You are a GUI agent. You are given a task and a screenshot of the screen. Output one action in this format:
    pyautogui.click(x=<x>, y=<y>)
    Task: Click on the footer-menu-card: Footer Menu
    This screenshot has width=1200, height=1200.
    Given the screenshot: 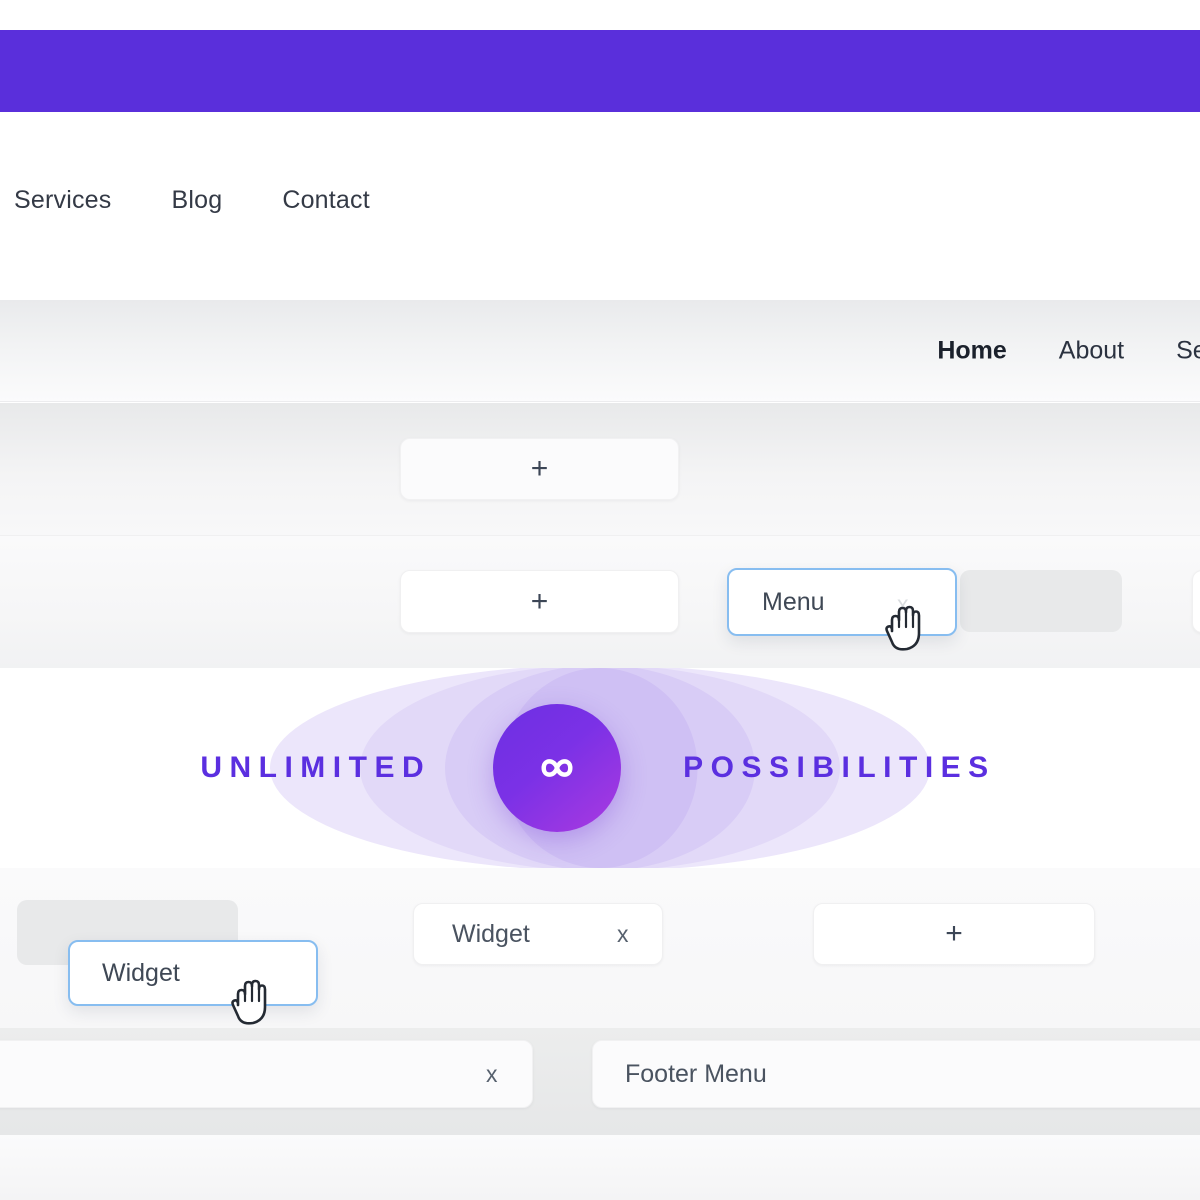 What is the action you would take?
    pyautogui.click(x=896, y=1074)
    